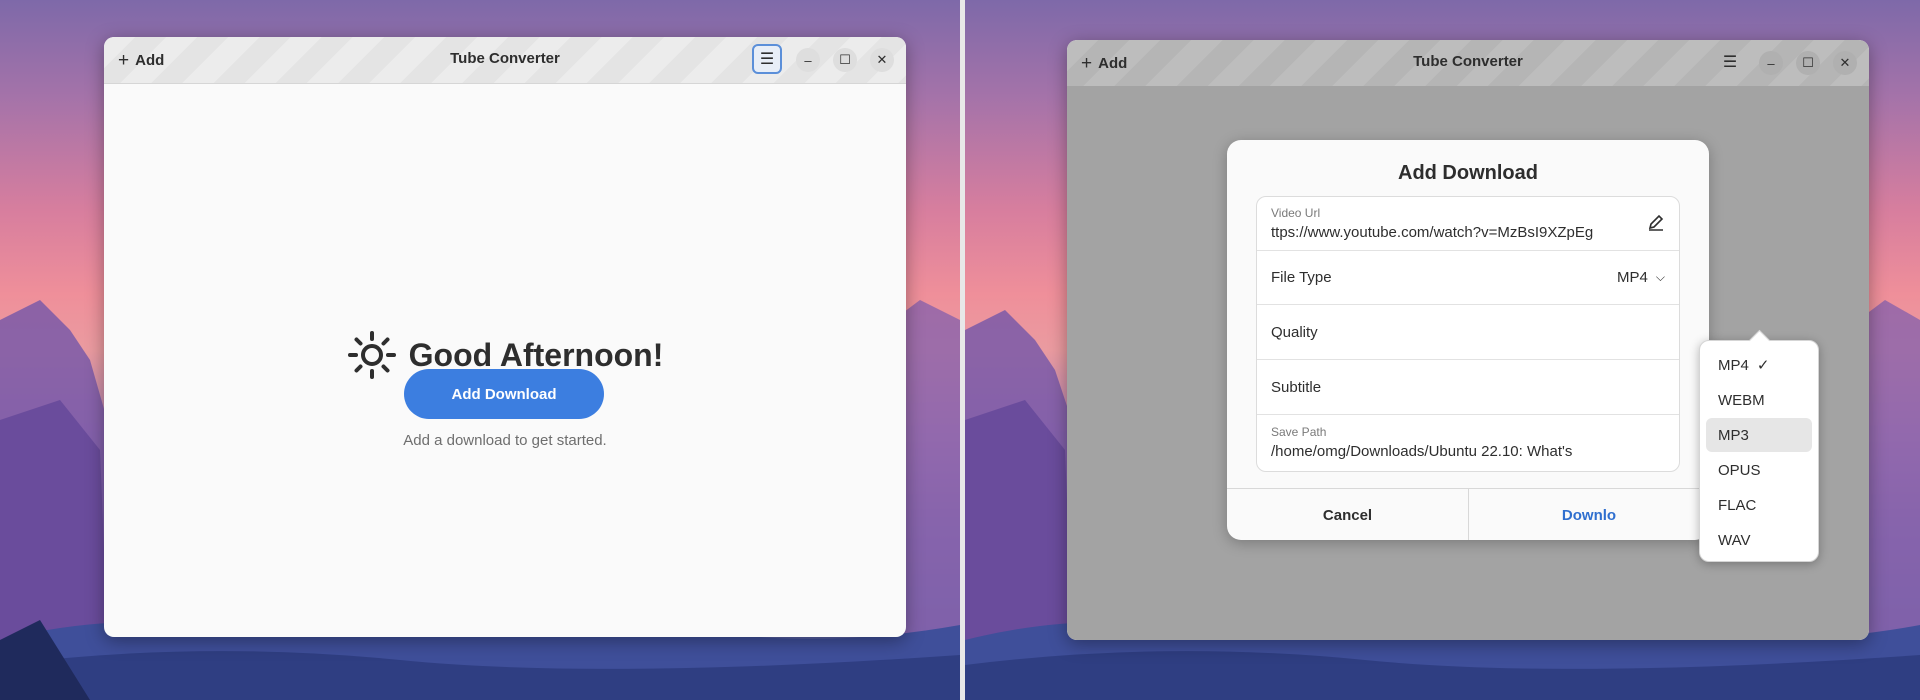 This screenshot has height=700, width=1920. What do you see at coordinates (1733, 435) in the screenshot?
I see `menu-item-label: MP3` at bounding box center [1733, 435].